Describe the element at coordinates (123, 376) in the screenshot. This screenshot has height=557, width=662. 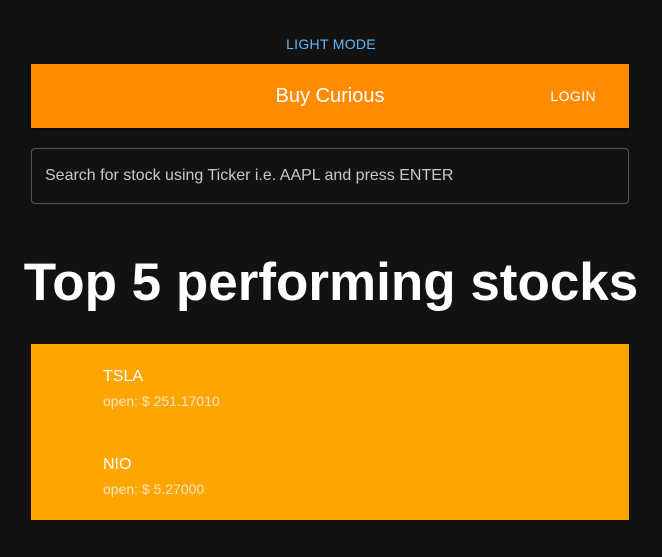
I see `stock-symbol: TSLA` at that location.